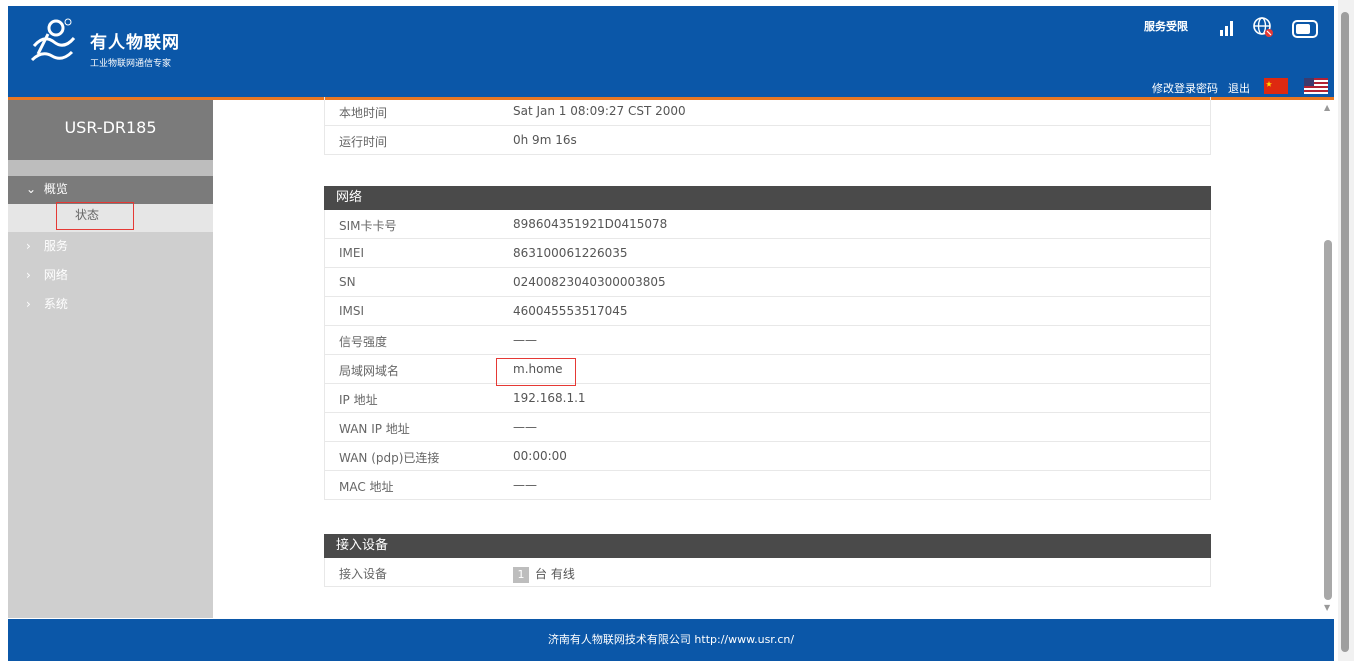 This screenshot has width=1354, height=661. What do you see at coordinates (352, 311) in the screenshot?
I see `row-key: IMSI` at bounding box center [352, 311].